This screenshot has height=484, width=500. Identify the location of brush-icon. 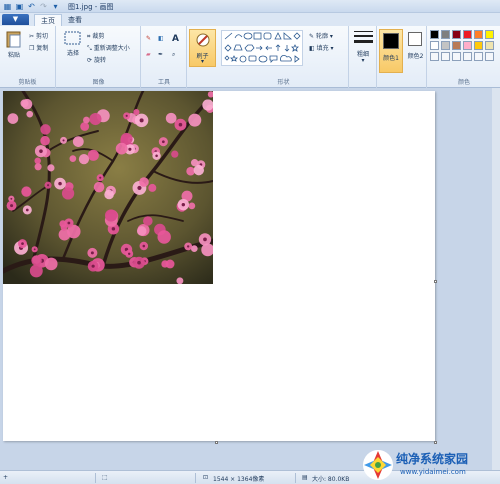
(203, 40).